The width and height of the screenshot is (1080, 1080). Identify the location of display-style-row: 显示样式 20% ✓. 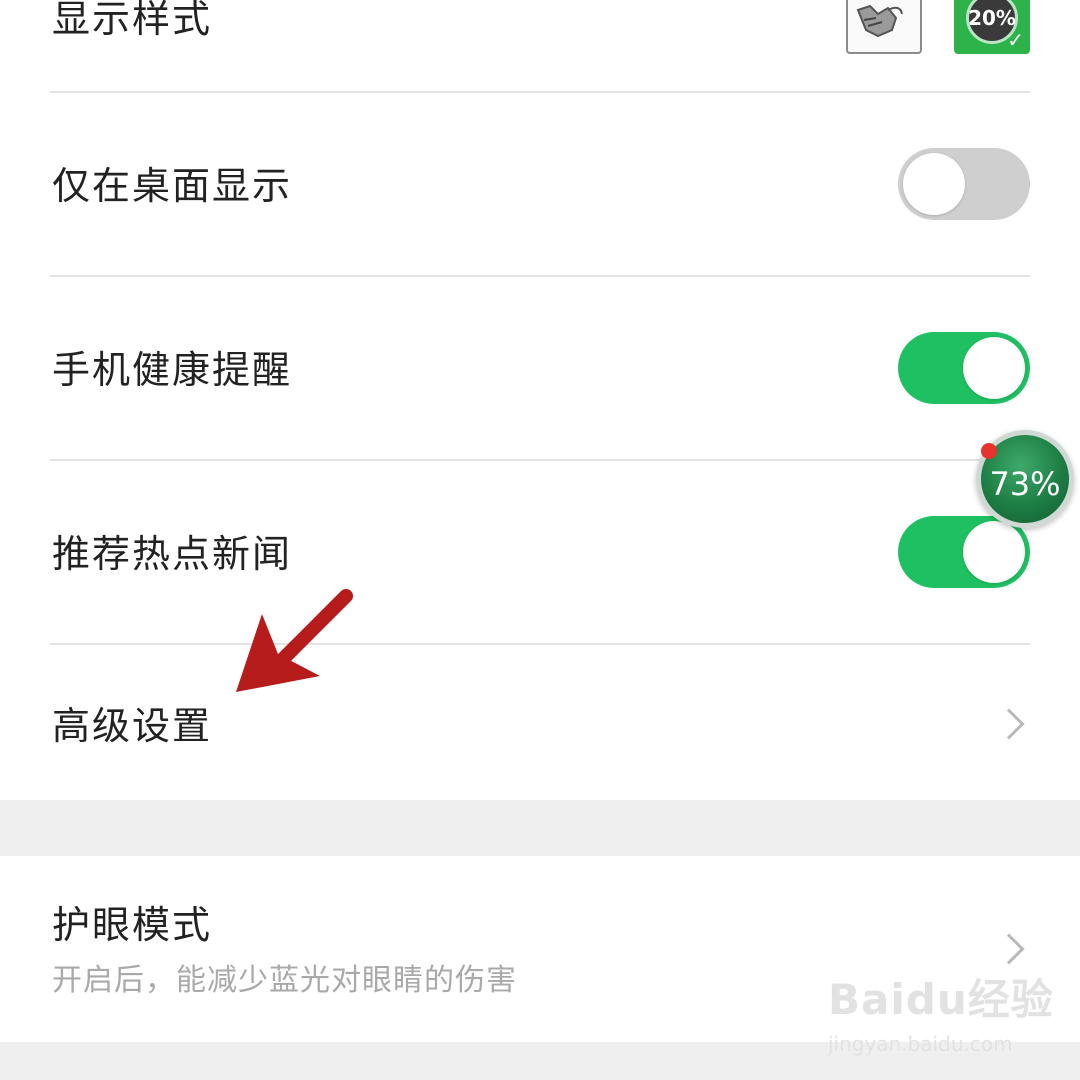
(540, 46).